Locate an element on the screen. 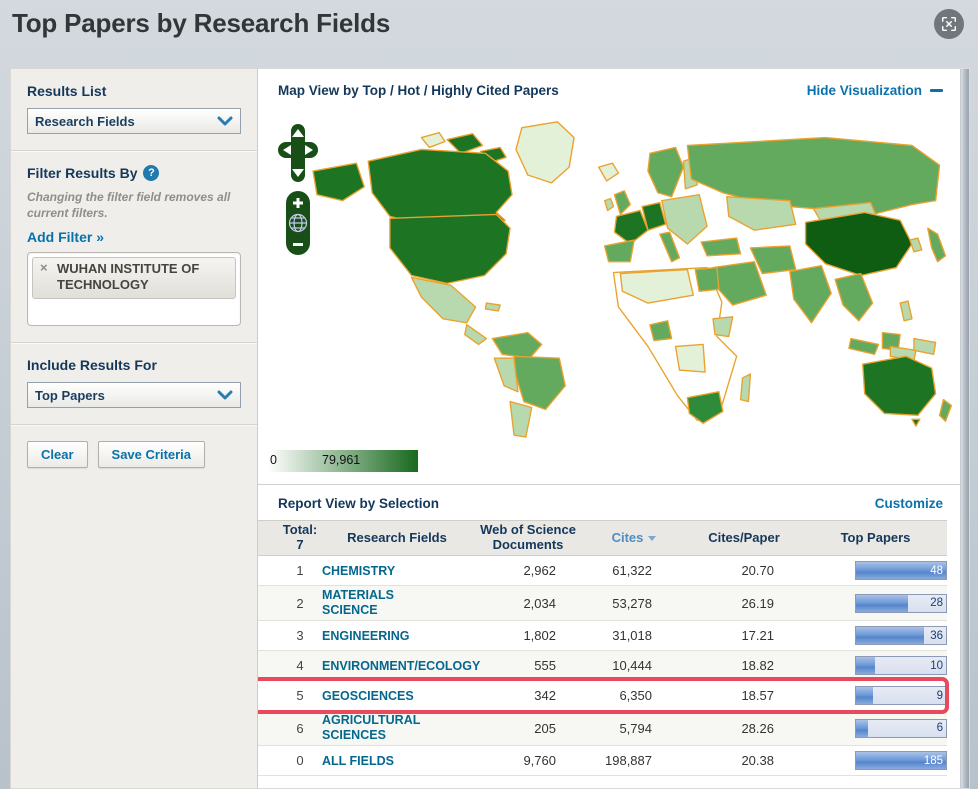  top-papers-bar-fill is located at coordinates (865, 665).